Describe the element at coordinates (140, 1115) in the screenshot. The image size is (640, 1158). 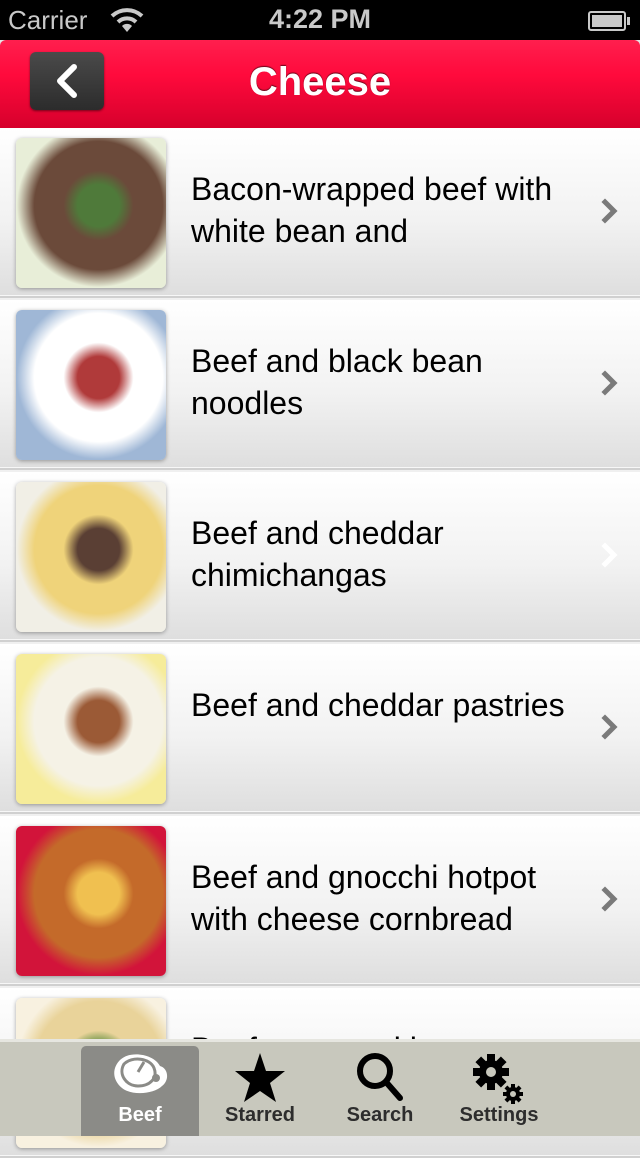
I see `tab-label: Beef` at that location.